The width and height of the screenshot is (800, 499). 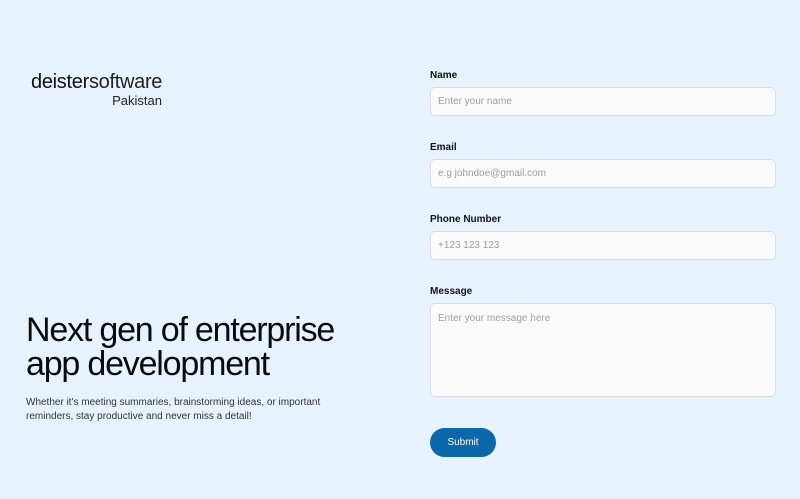 I want to click on brand-name-light: software, so click(x=125, y=82).